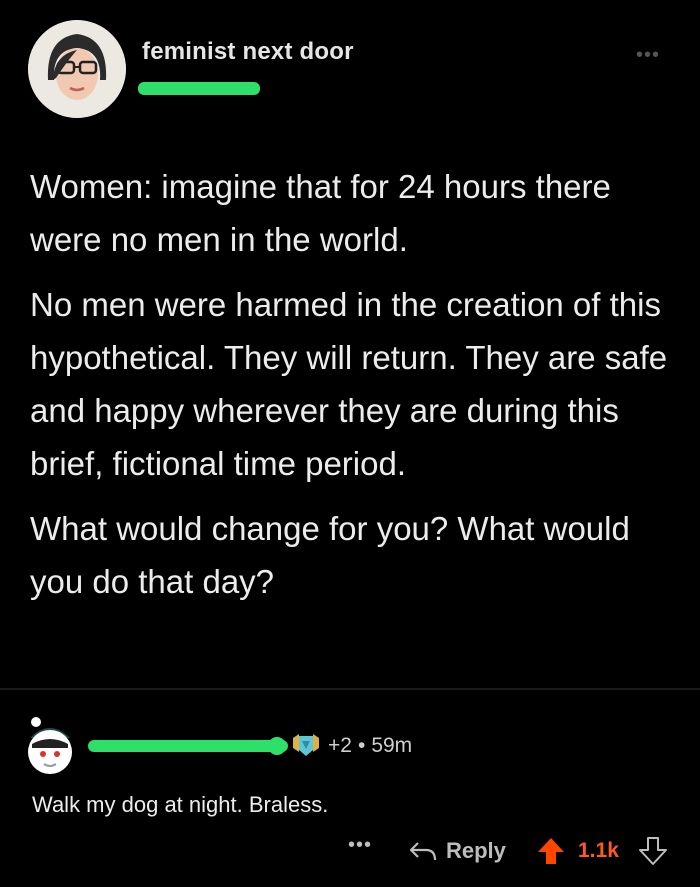 This screenshot has width=700, height=887. What do you see at coordinates (648, 55) in the screenshot?
I see `more-horizontal-icon: •••` at bounding box center [648, 55].